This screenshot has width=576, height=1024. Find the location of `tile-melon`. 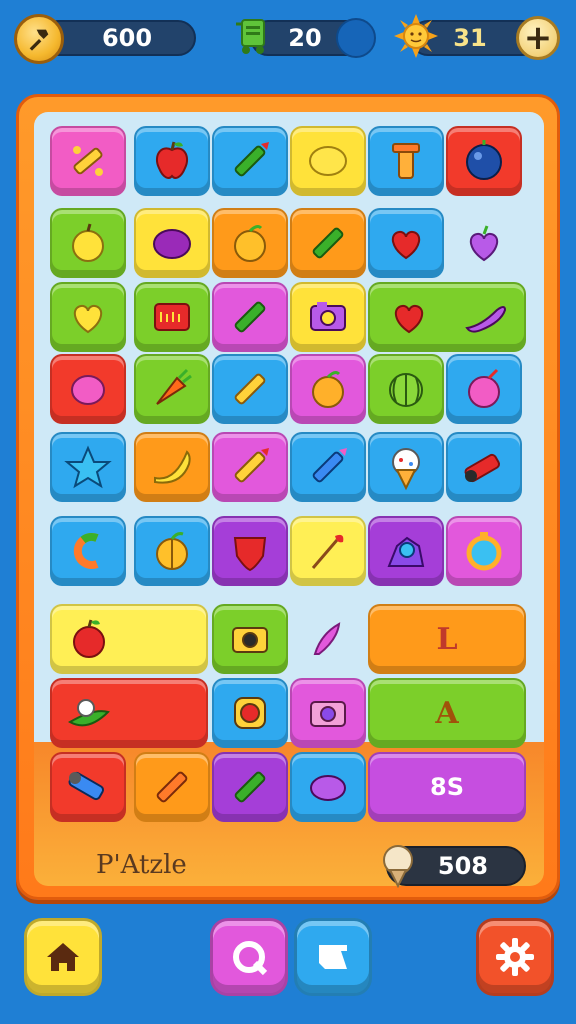

tile-melon is located at coordinates (406, 389).